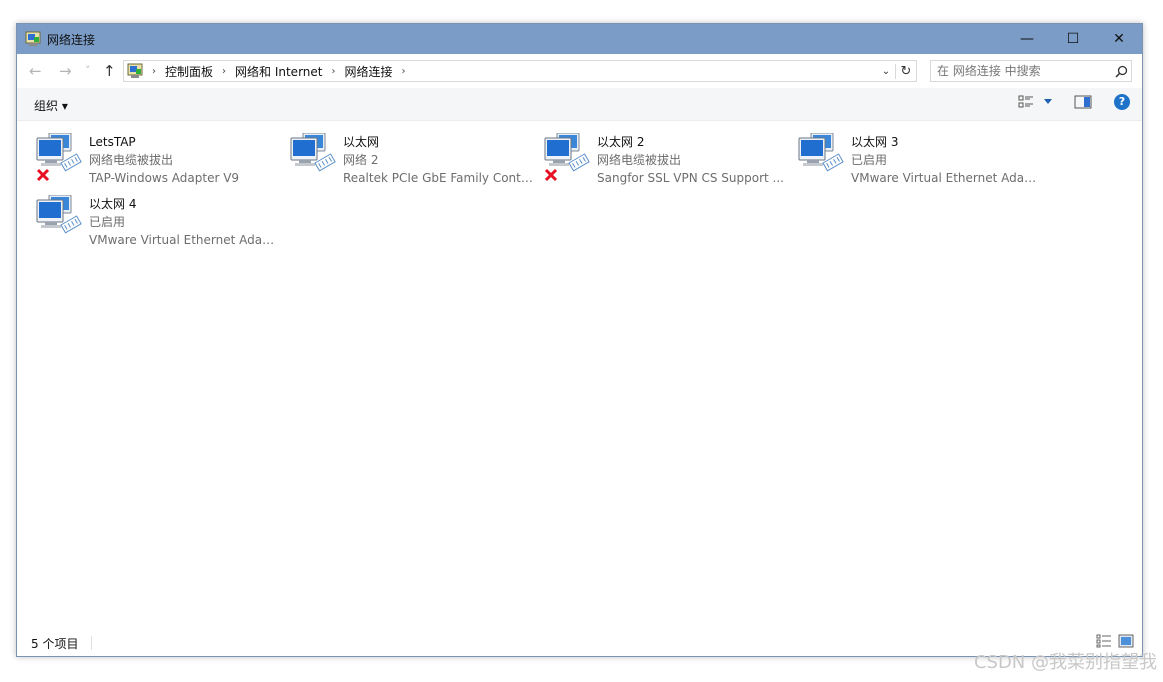 Image resolution: width=1163 pixels, height=682 pixels. What do you see at coordinates (621, 142) in the screenshot?
I see `connection-name: 以太网 2` at bounding box center [621, 142].